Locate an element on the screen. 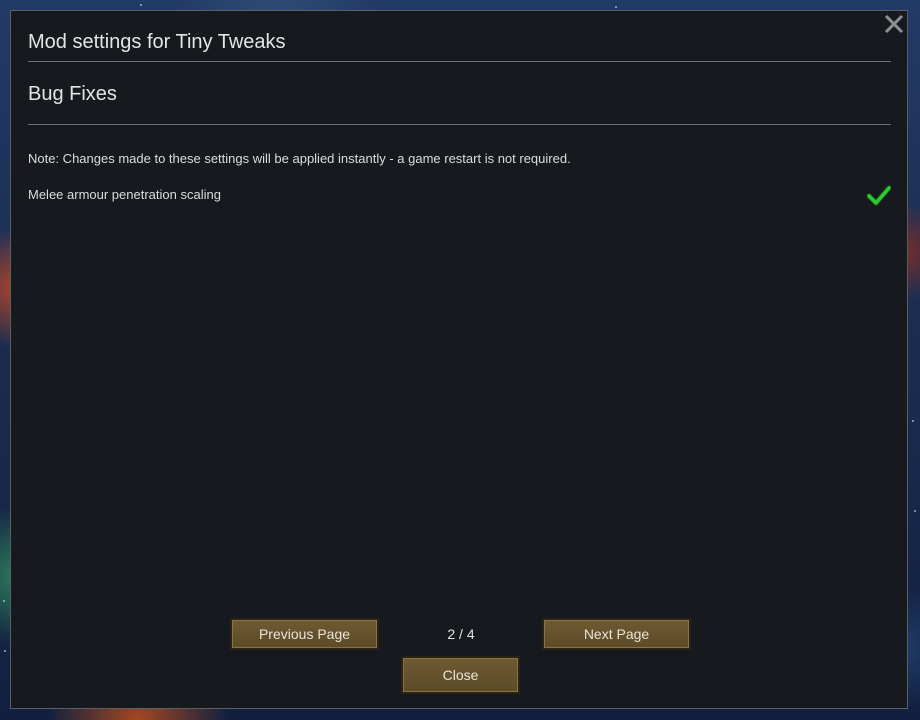 Image resolution: width=920 pixels, height=720 pixels. section-divider is located at coordinates (459, 124).